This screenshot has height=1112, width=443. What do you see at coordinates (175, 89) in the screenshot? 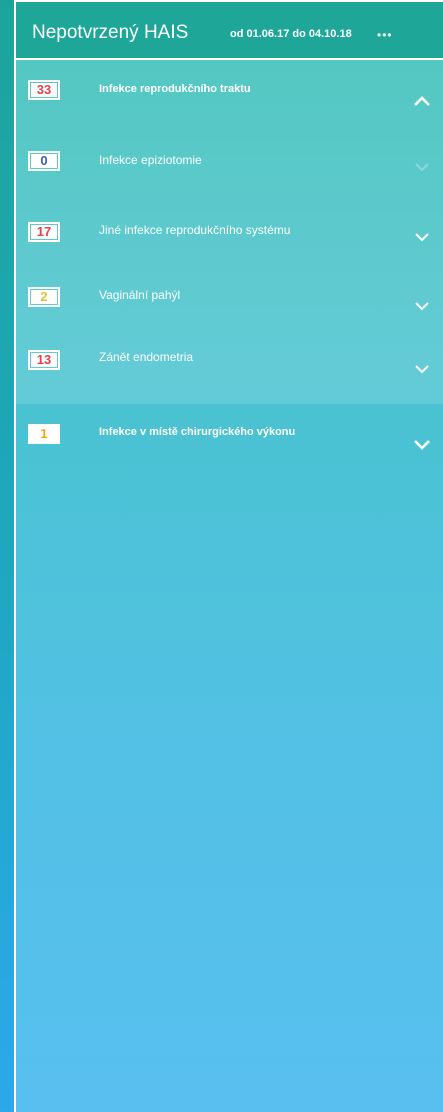
I see `group-label: Infekce reprodukčního traktu` at bounding box center [175, 89].